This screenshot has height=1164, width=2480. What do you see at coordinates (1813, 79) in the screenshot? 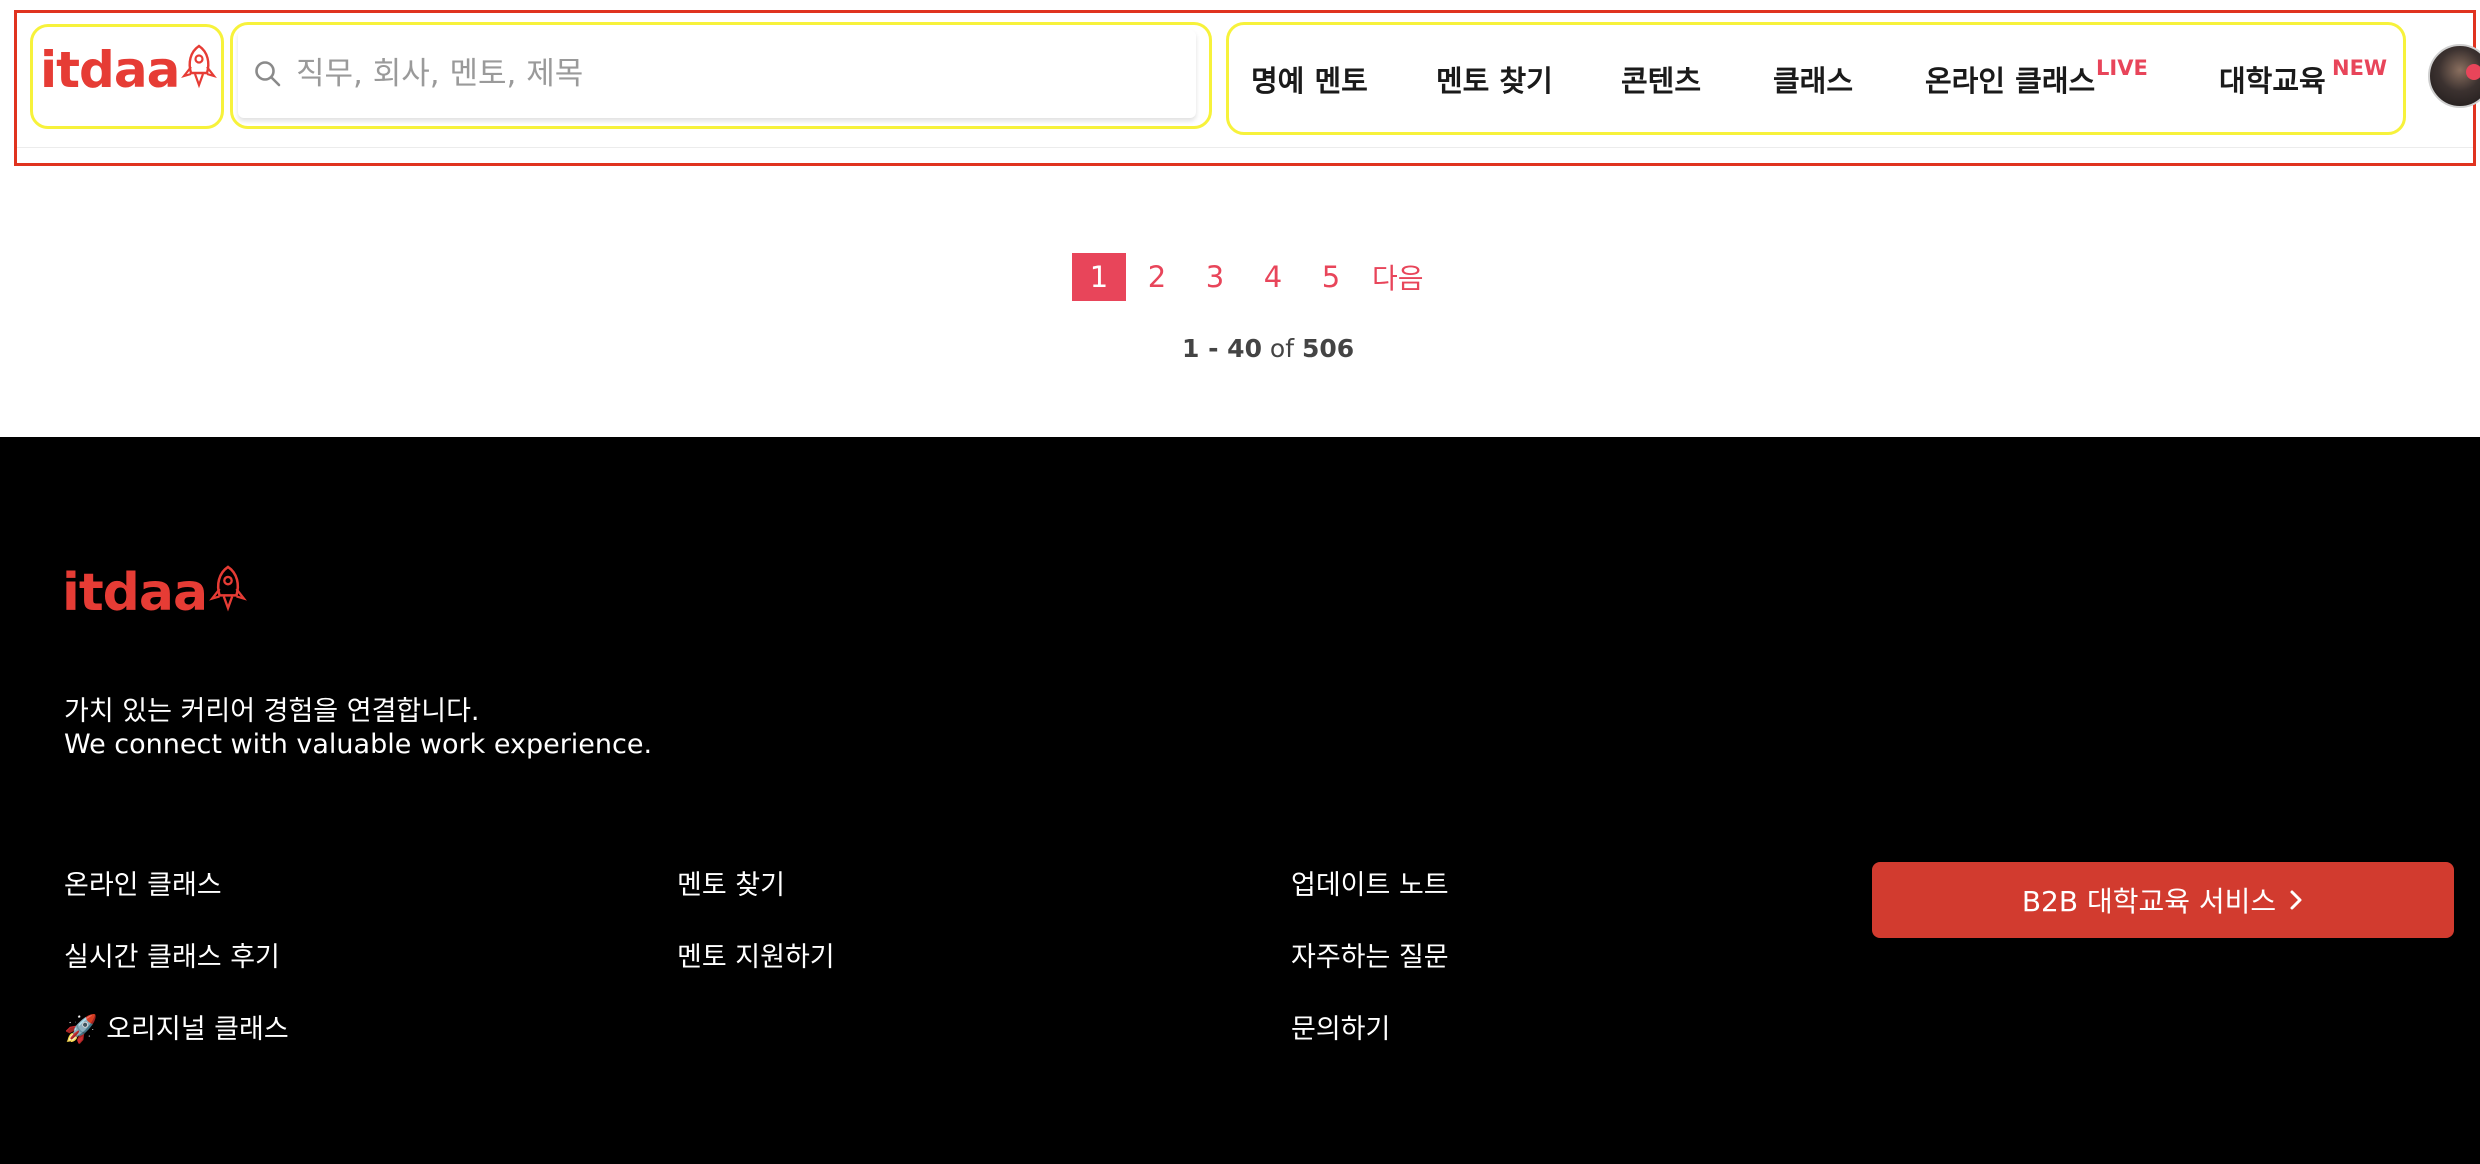
I see `nav-class: 클래스` at bounding box center [1813, 79].